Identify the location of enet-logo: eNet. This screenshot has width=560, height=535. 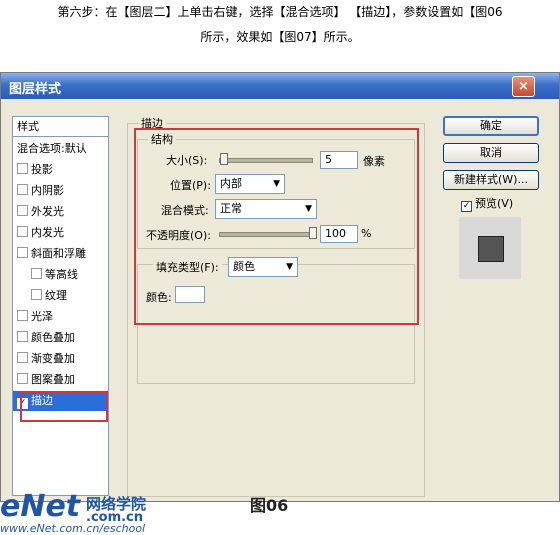
(40, 506).